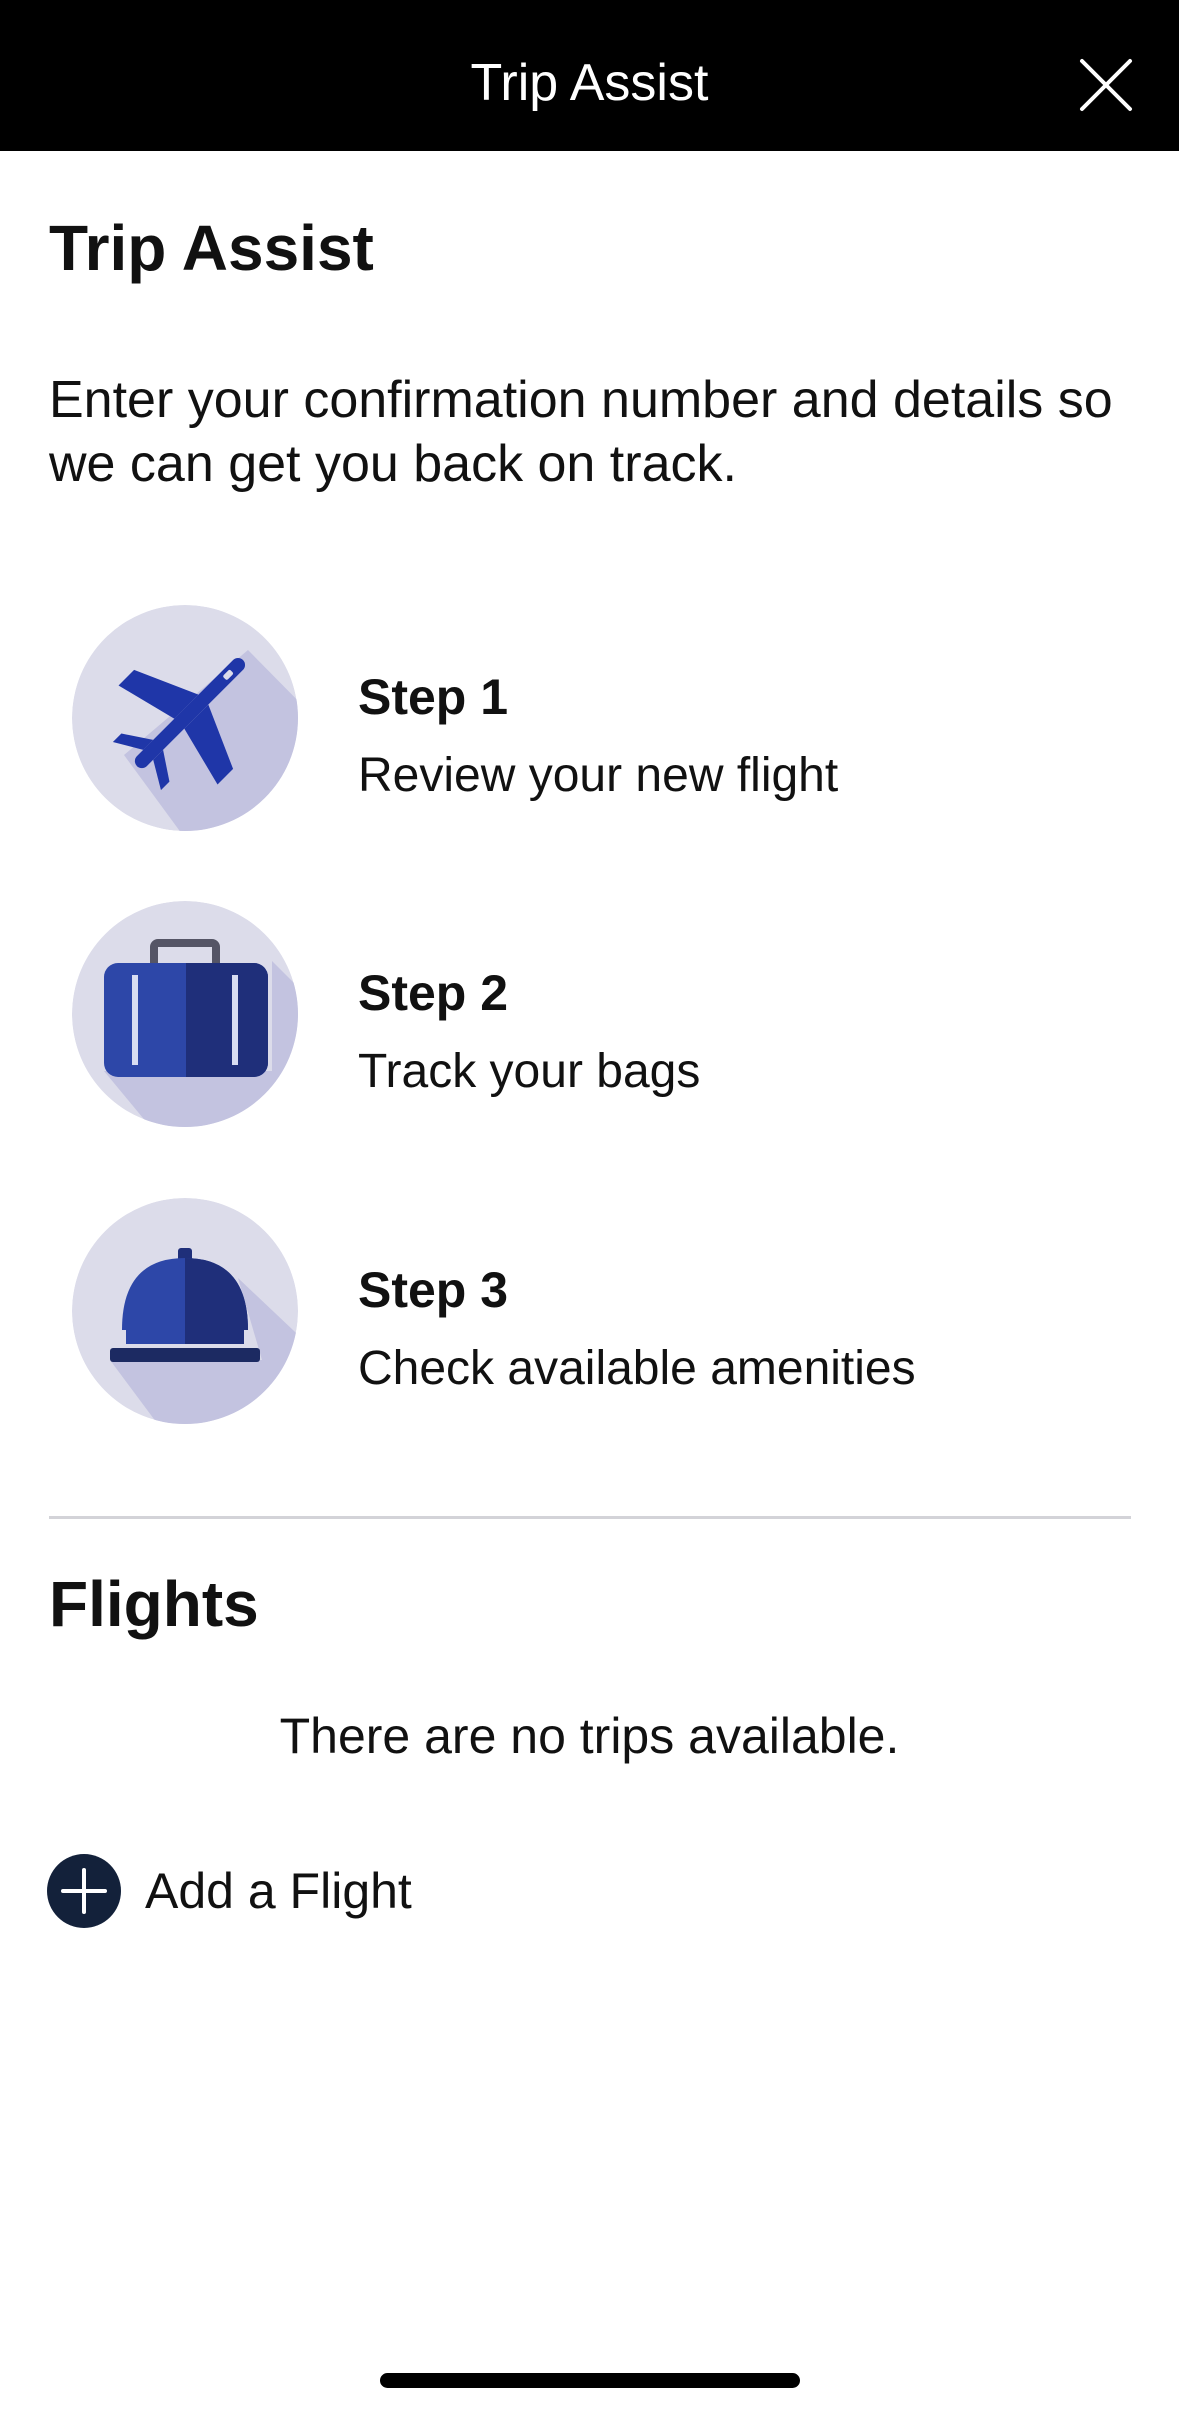 The width and height of the screenshot is (1179, 2413). I want to click on close-icon, so click(1106, 85).